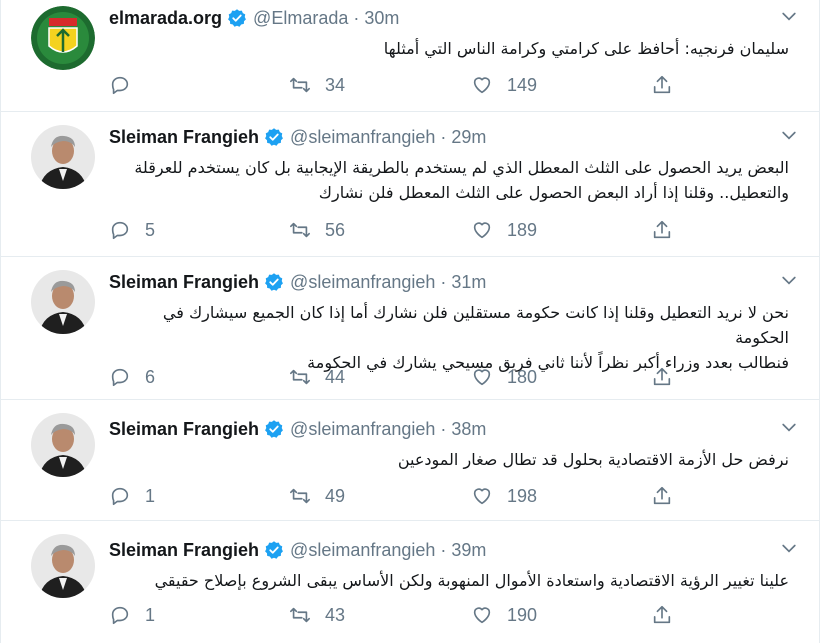 Image resolution: width=820 pixels, height=643 pixels. Describe the element at coordinates (468, 550) in the screenshot. I see `timestamp: 39m` at that location.